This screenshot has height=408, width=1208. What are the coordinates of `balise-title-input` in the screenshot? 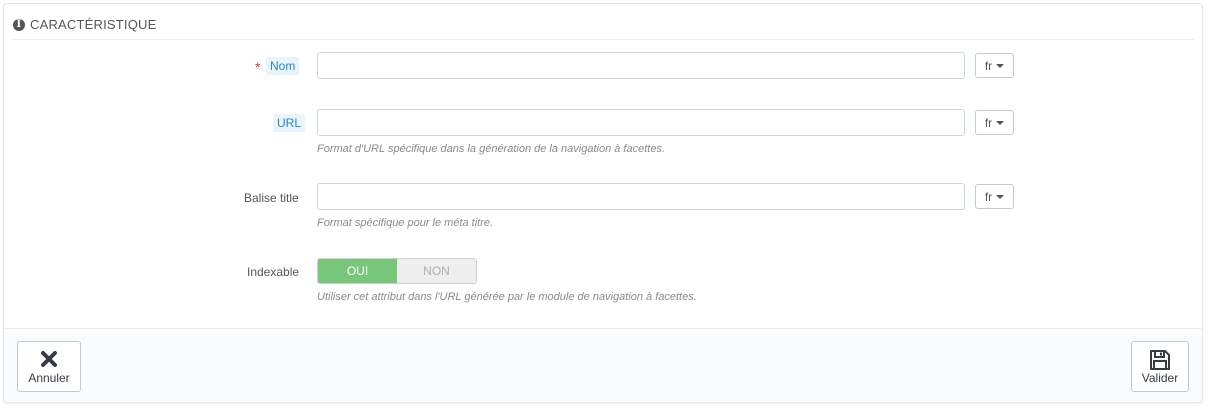 It's located at (641, 196).